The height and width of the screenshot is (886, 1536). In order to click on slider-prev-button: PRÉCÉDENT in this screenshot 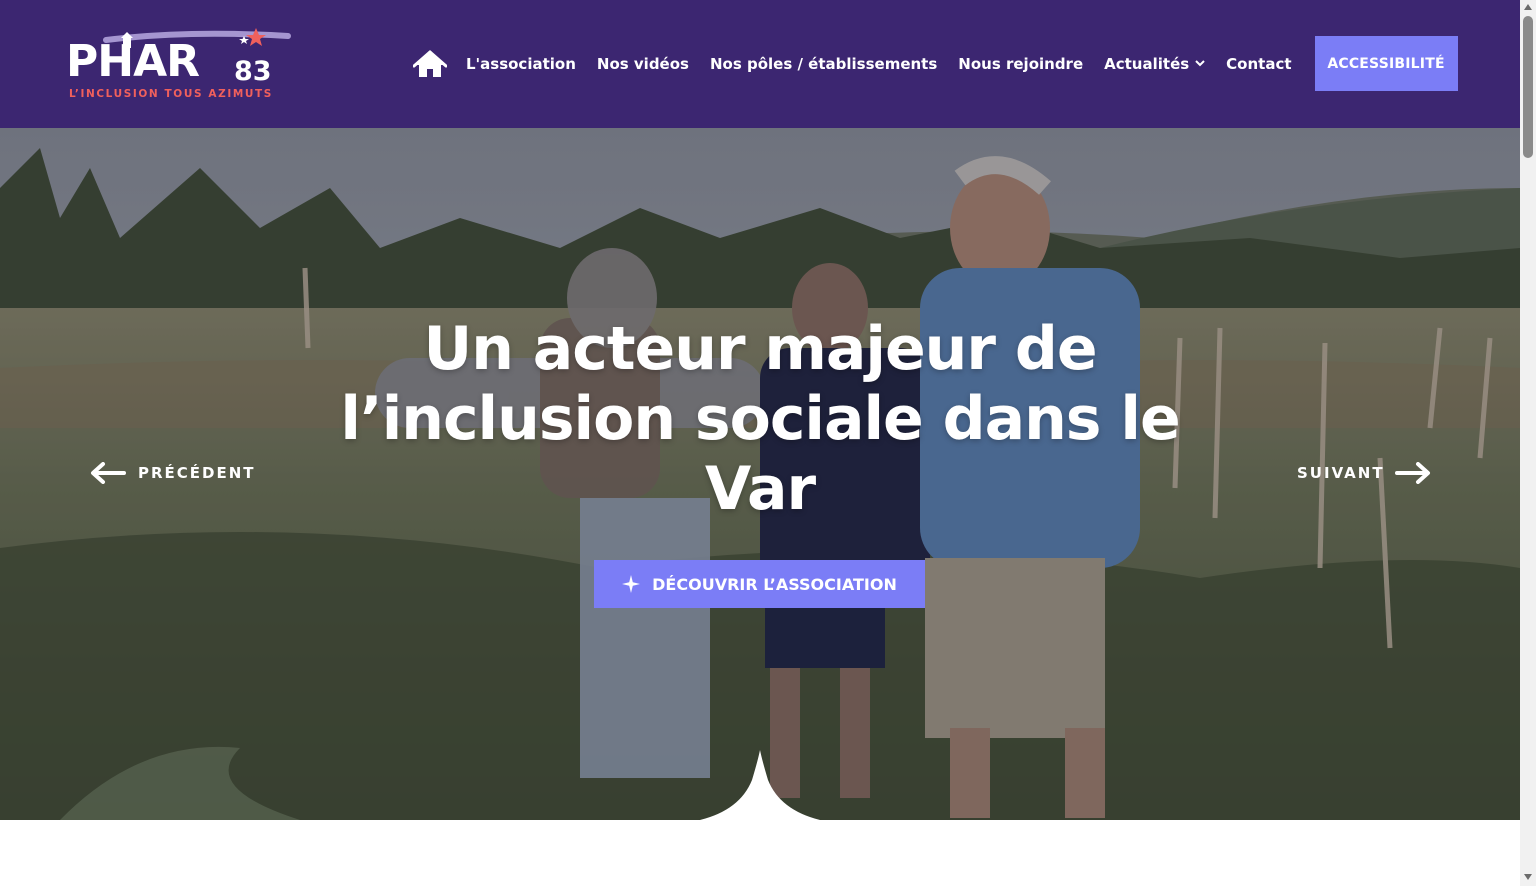, I will do `click(173, 473)`.